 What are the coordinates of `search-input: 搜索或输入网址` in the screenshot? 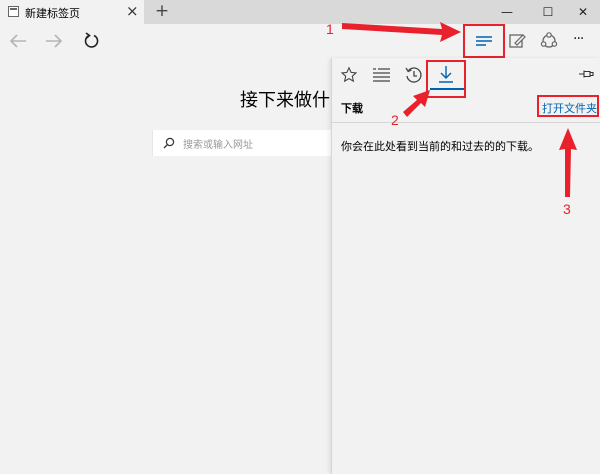 It's located at (242, 143).